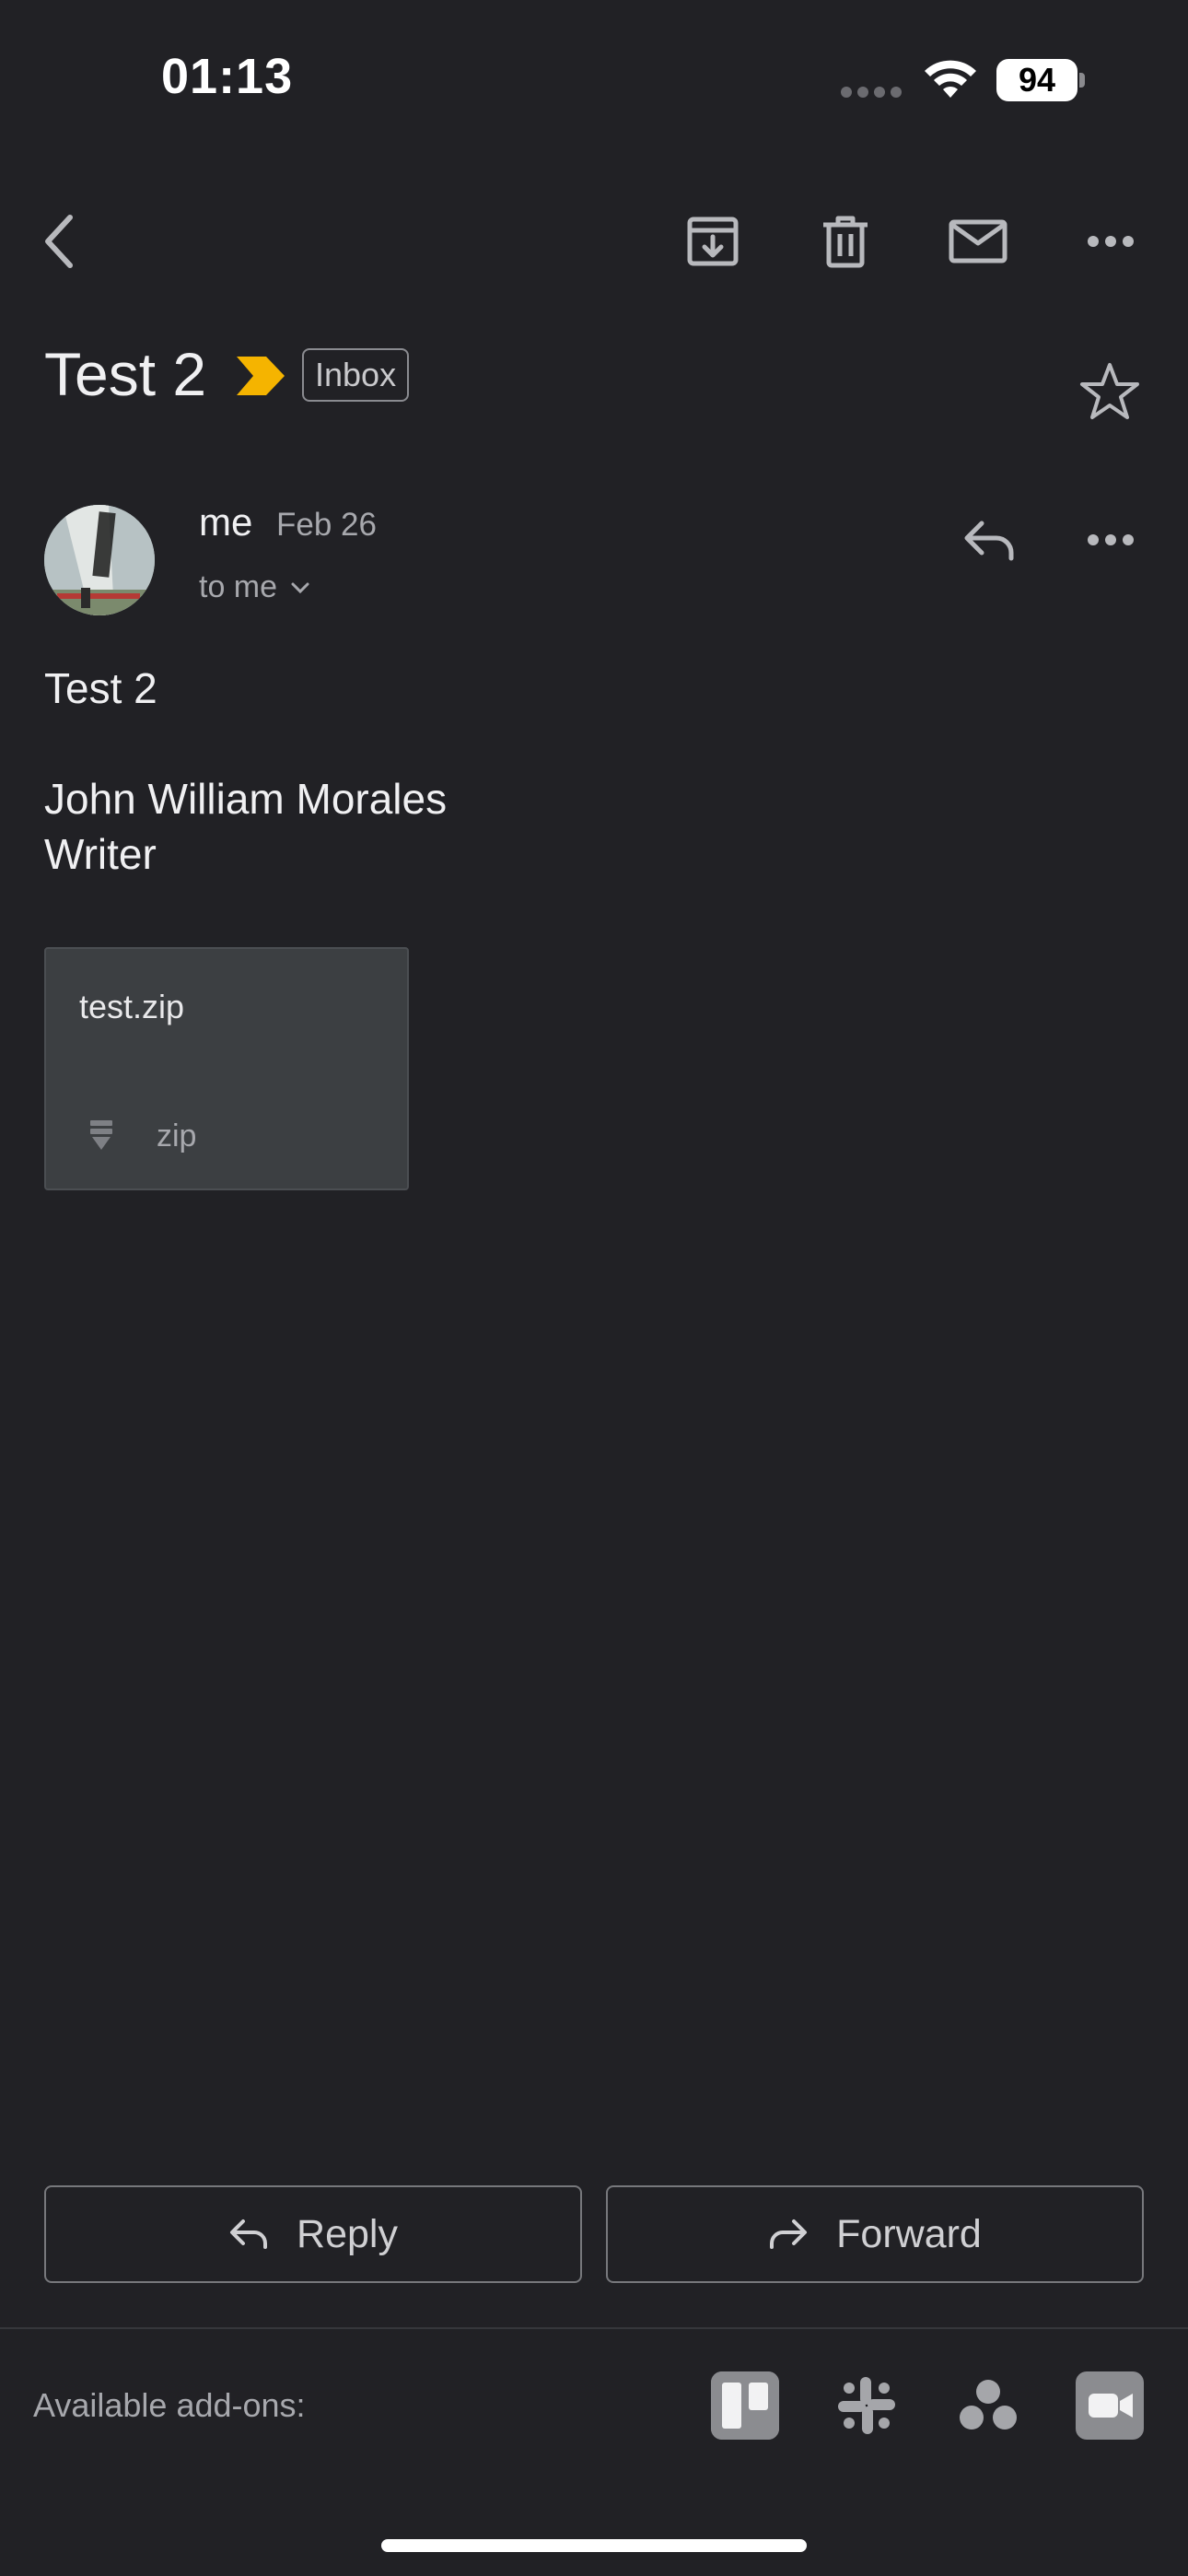  Describe the element at coordinates (1110, 2405) in the screenshot. I see `zoom-icon` at that location.